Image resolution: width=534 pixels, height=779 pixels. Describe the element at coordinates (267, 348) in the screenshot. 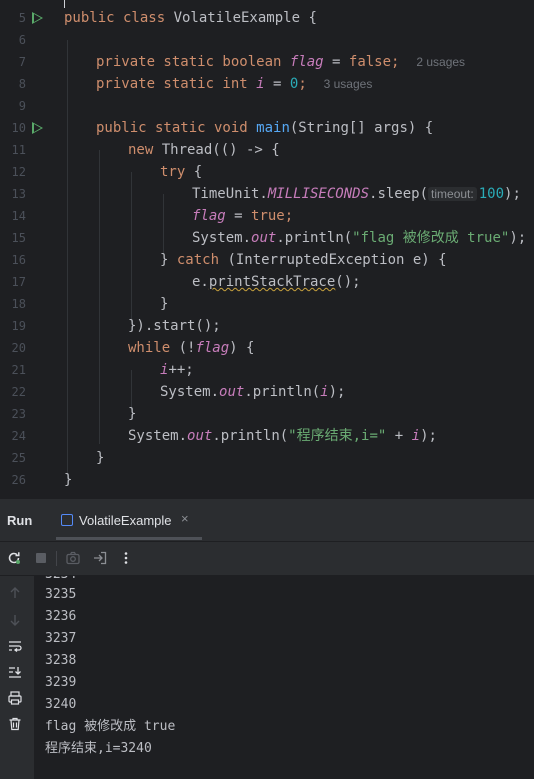

I see `code-line: 20 while (!flag) {` at that location.